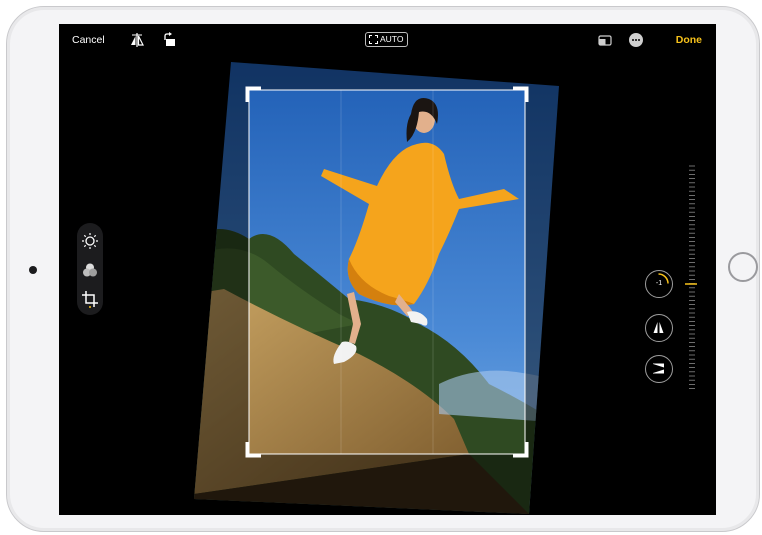 This screenshot has width=762, height=535. I want to click on straighten-value: -1, so click(659, 283).